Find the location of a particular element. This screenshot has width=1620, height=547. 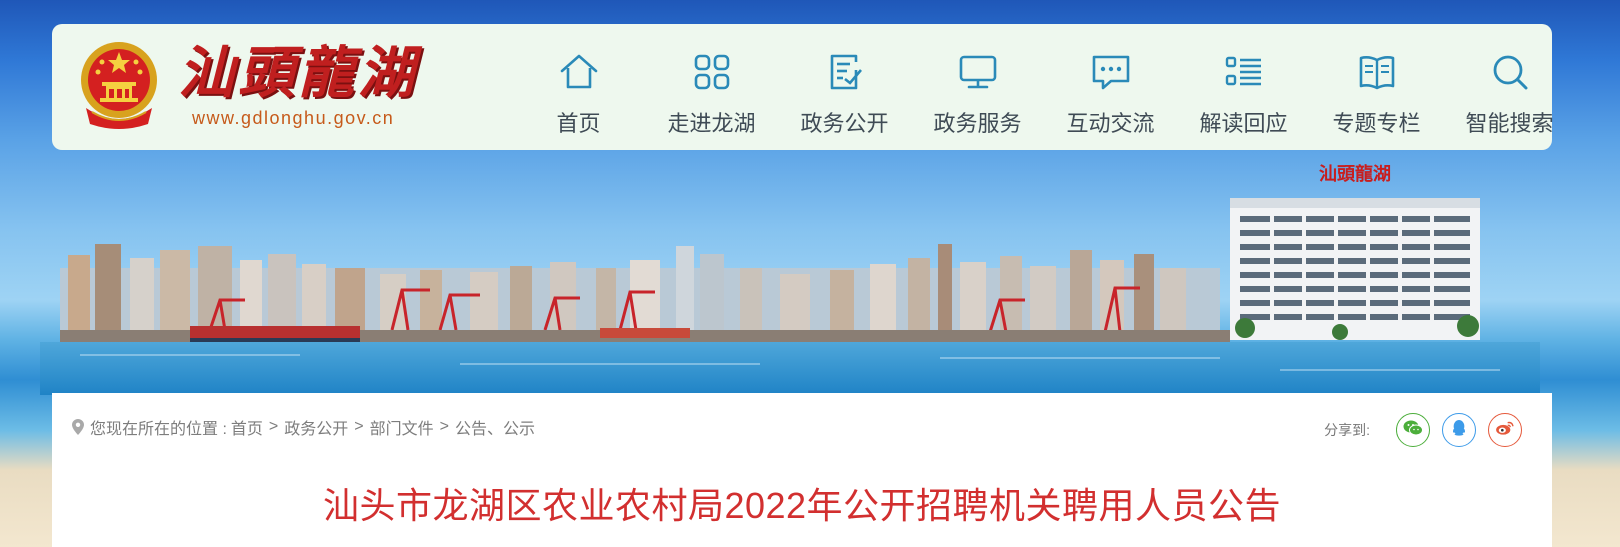

nav-label: 互动交流 is located at coordinates (1110, 123).